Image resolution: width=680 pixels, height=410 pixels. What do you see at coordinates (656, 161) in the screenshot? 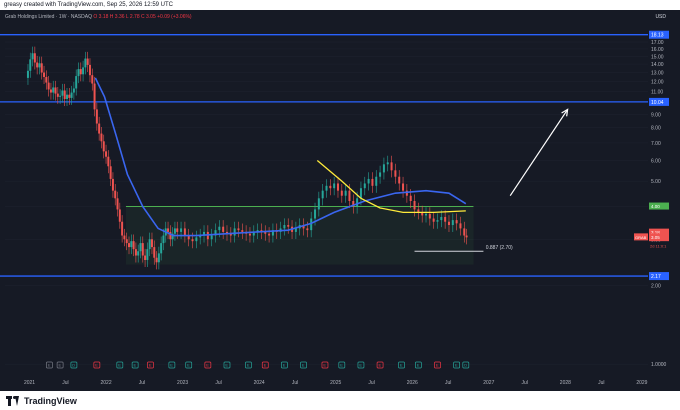
I see `y-tick-label: 6.00` at bounding box center [656, 161].